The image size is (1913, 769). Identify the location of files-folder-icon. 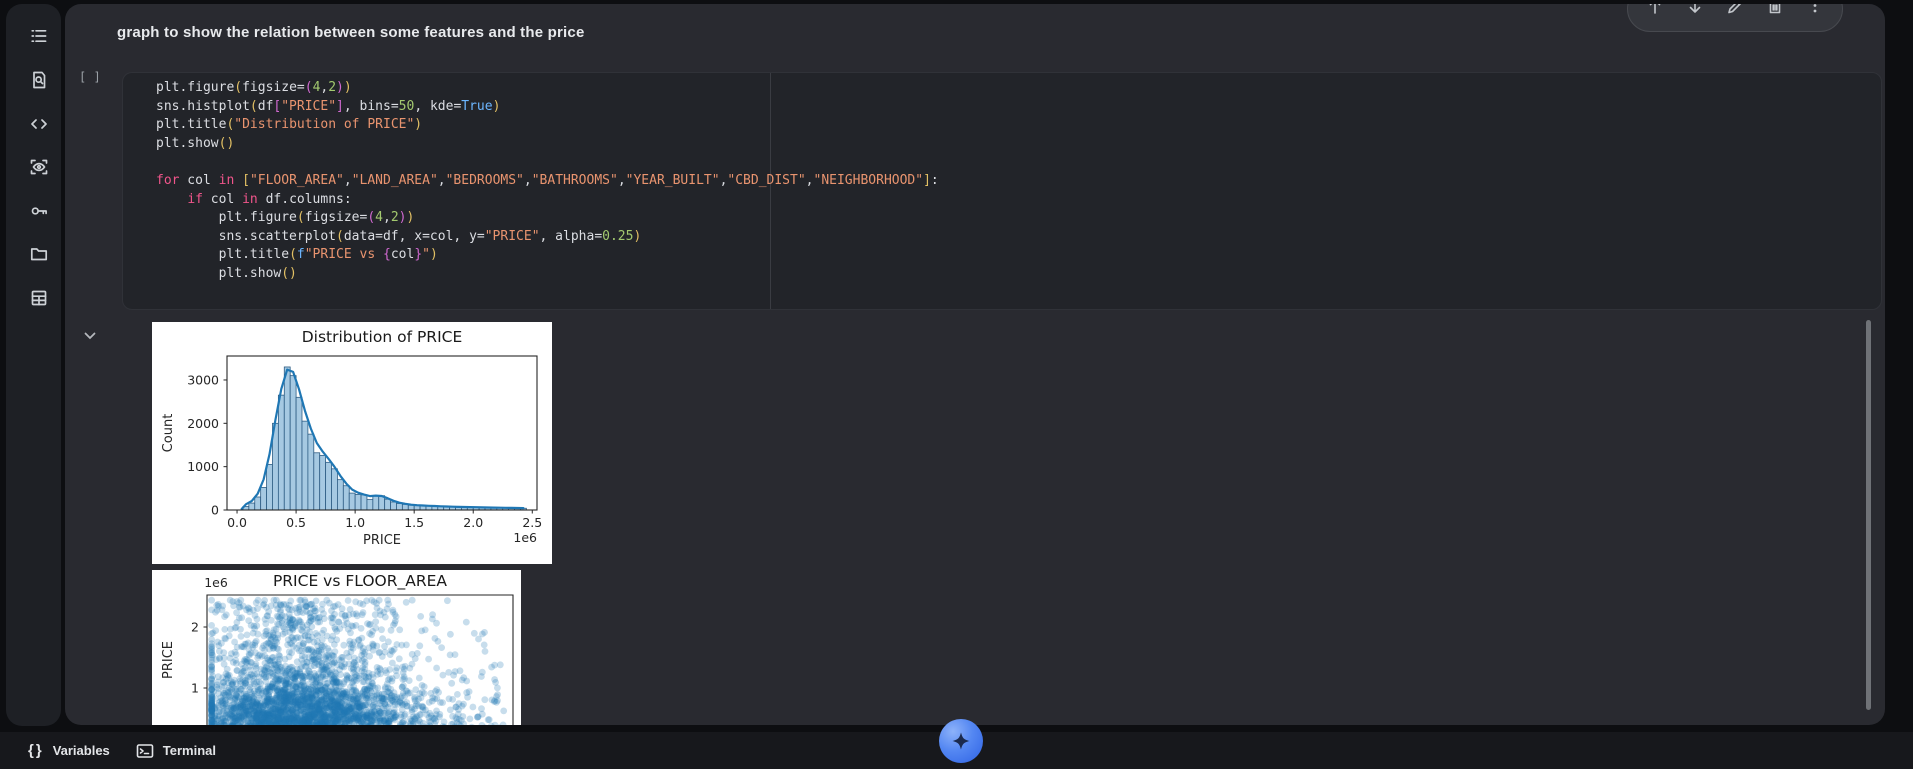
(39, 254).